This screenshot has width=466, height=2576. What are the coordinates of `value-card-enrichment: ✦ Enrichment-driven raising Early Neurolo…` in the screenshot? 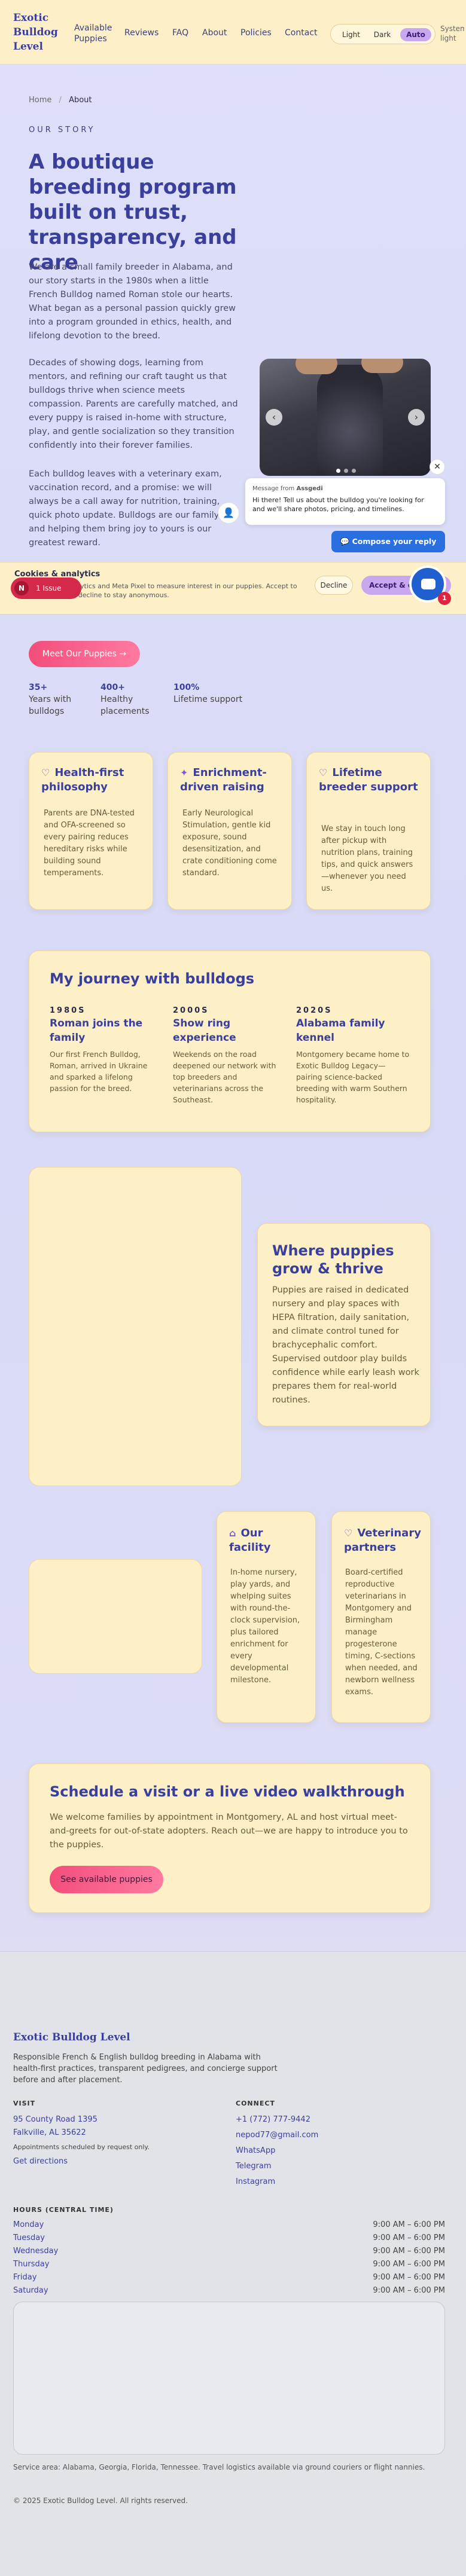 It's located at (229, 831).